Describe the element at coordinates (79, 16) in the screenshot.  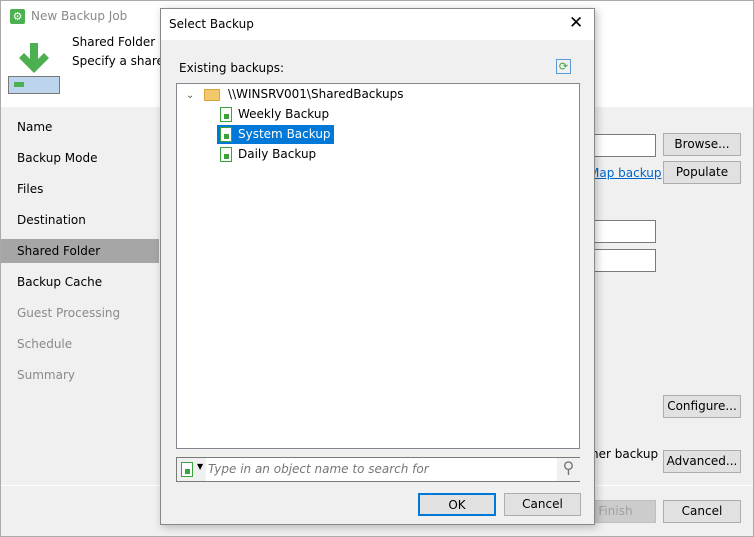
I see `window-title: New Backup Job` at that location.